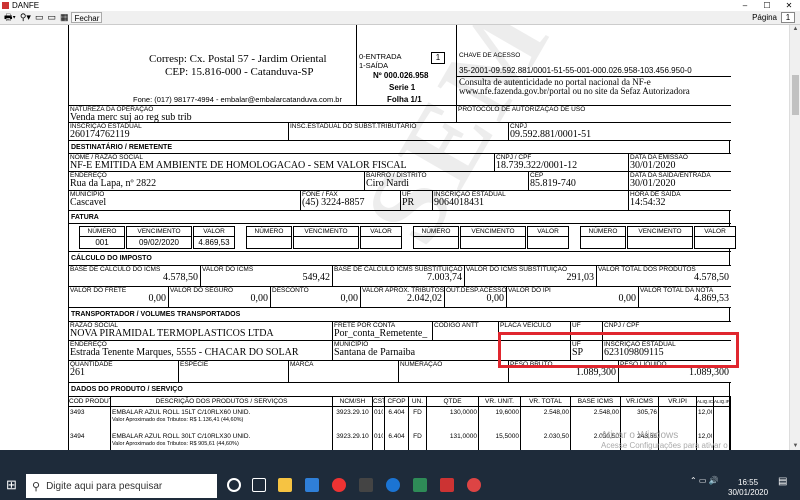 This screenshot has width=800, height=500. What do you see at coordinates (39, 17) in the screenshot?
I see `page-view-icon: ▭` at bounding box center [39, 17].